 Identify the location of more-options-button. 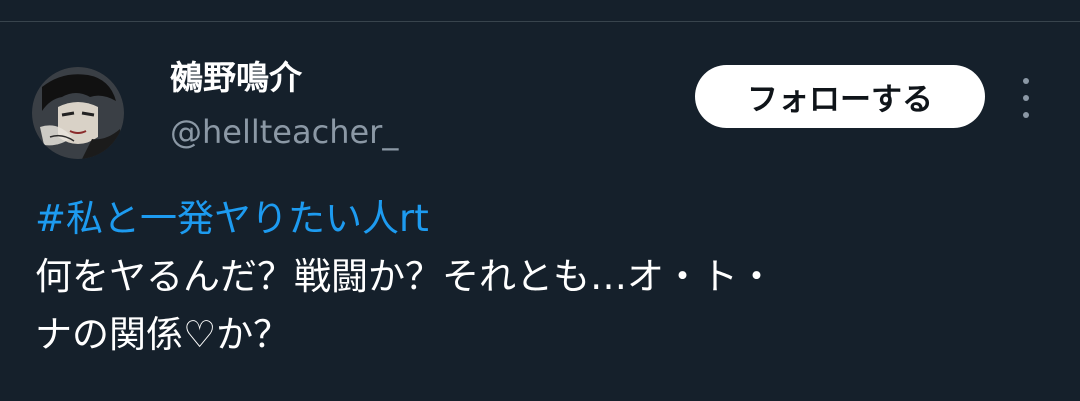
(1026, 98).